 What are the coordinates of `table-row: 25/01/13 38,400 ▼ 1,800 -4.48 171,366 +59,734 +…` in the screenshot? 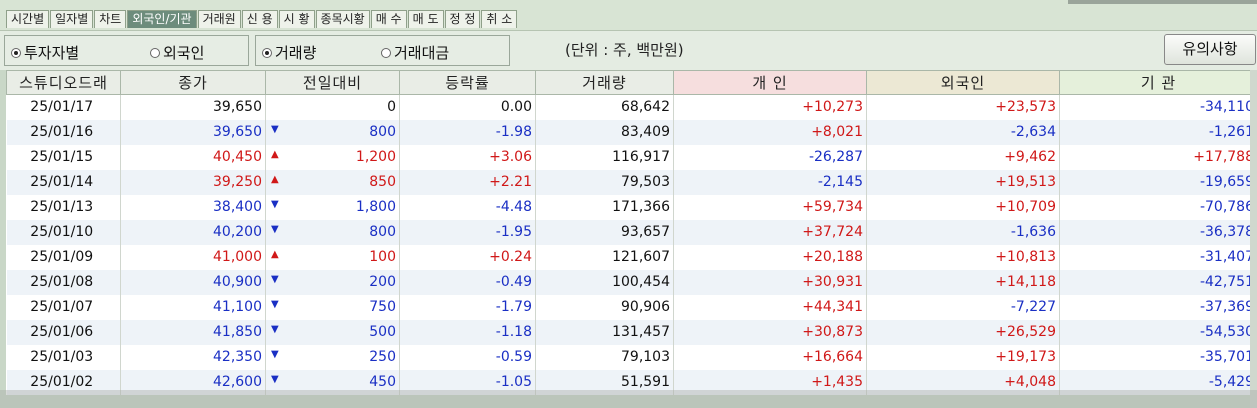 It's located at (631, 207).